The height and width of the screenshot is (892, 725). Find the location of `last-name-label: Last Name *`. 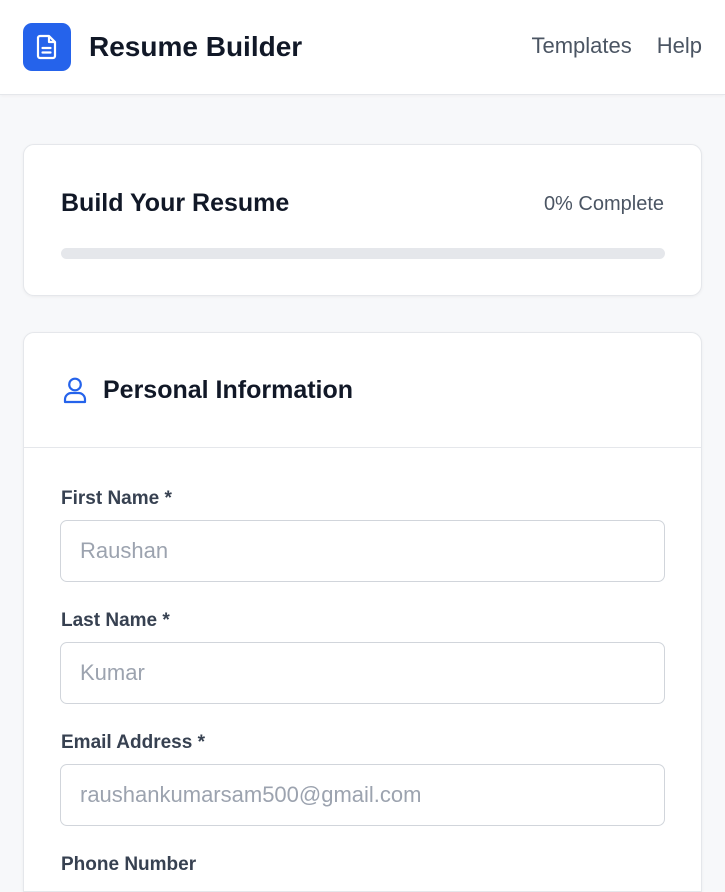

last-name-label: Last Name * is located at coordinates (115, 620).